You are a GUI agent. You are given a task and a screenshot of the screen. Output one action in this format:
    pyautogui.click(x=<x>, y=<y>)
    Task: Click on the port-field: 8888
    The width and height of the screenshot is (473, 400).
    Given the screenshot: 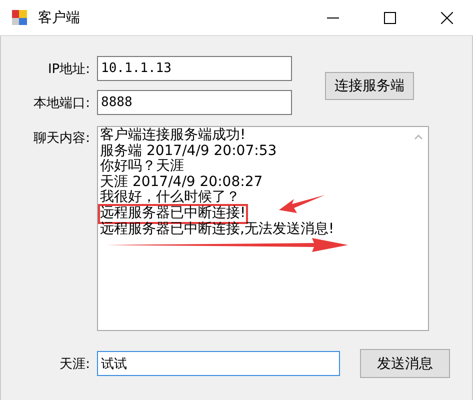 What is the action you would take?
    pyautogui.click(x=194, y=102)
    